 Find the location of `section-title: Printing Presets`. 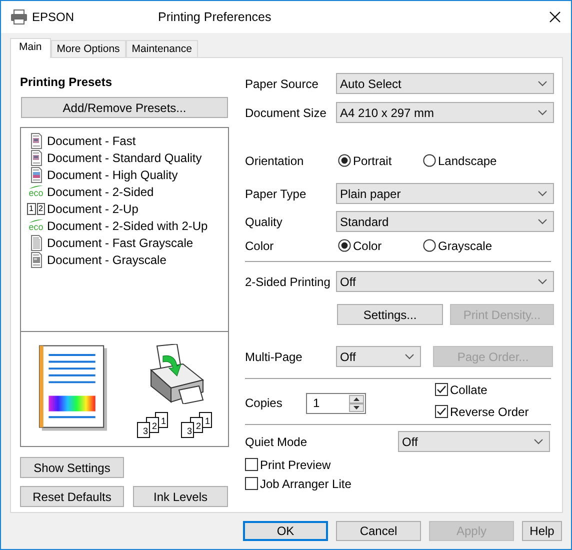

section-title: Printing Presets is located at coordinates (67, 82).